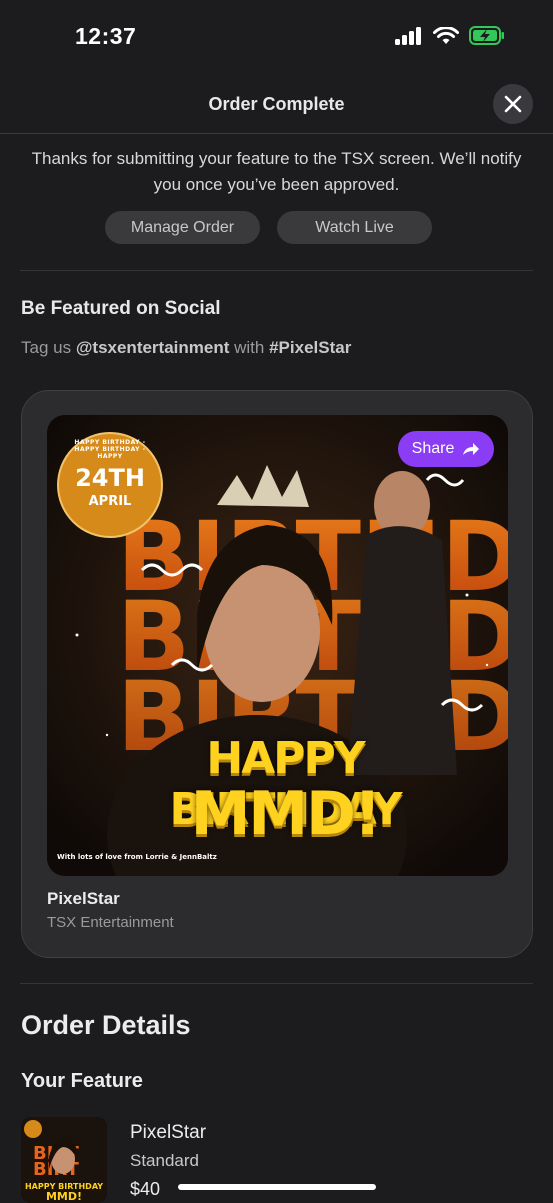  I want to click on feature-name: PixelStar, so click(83, 898).